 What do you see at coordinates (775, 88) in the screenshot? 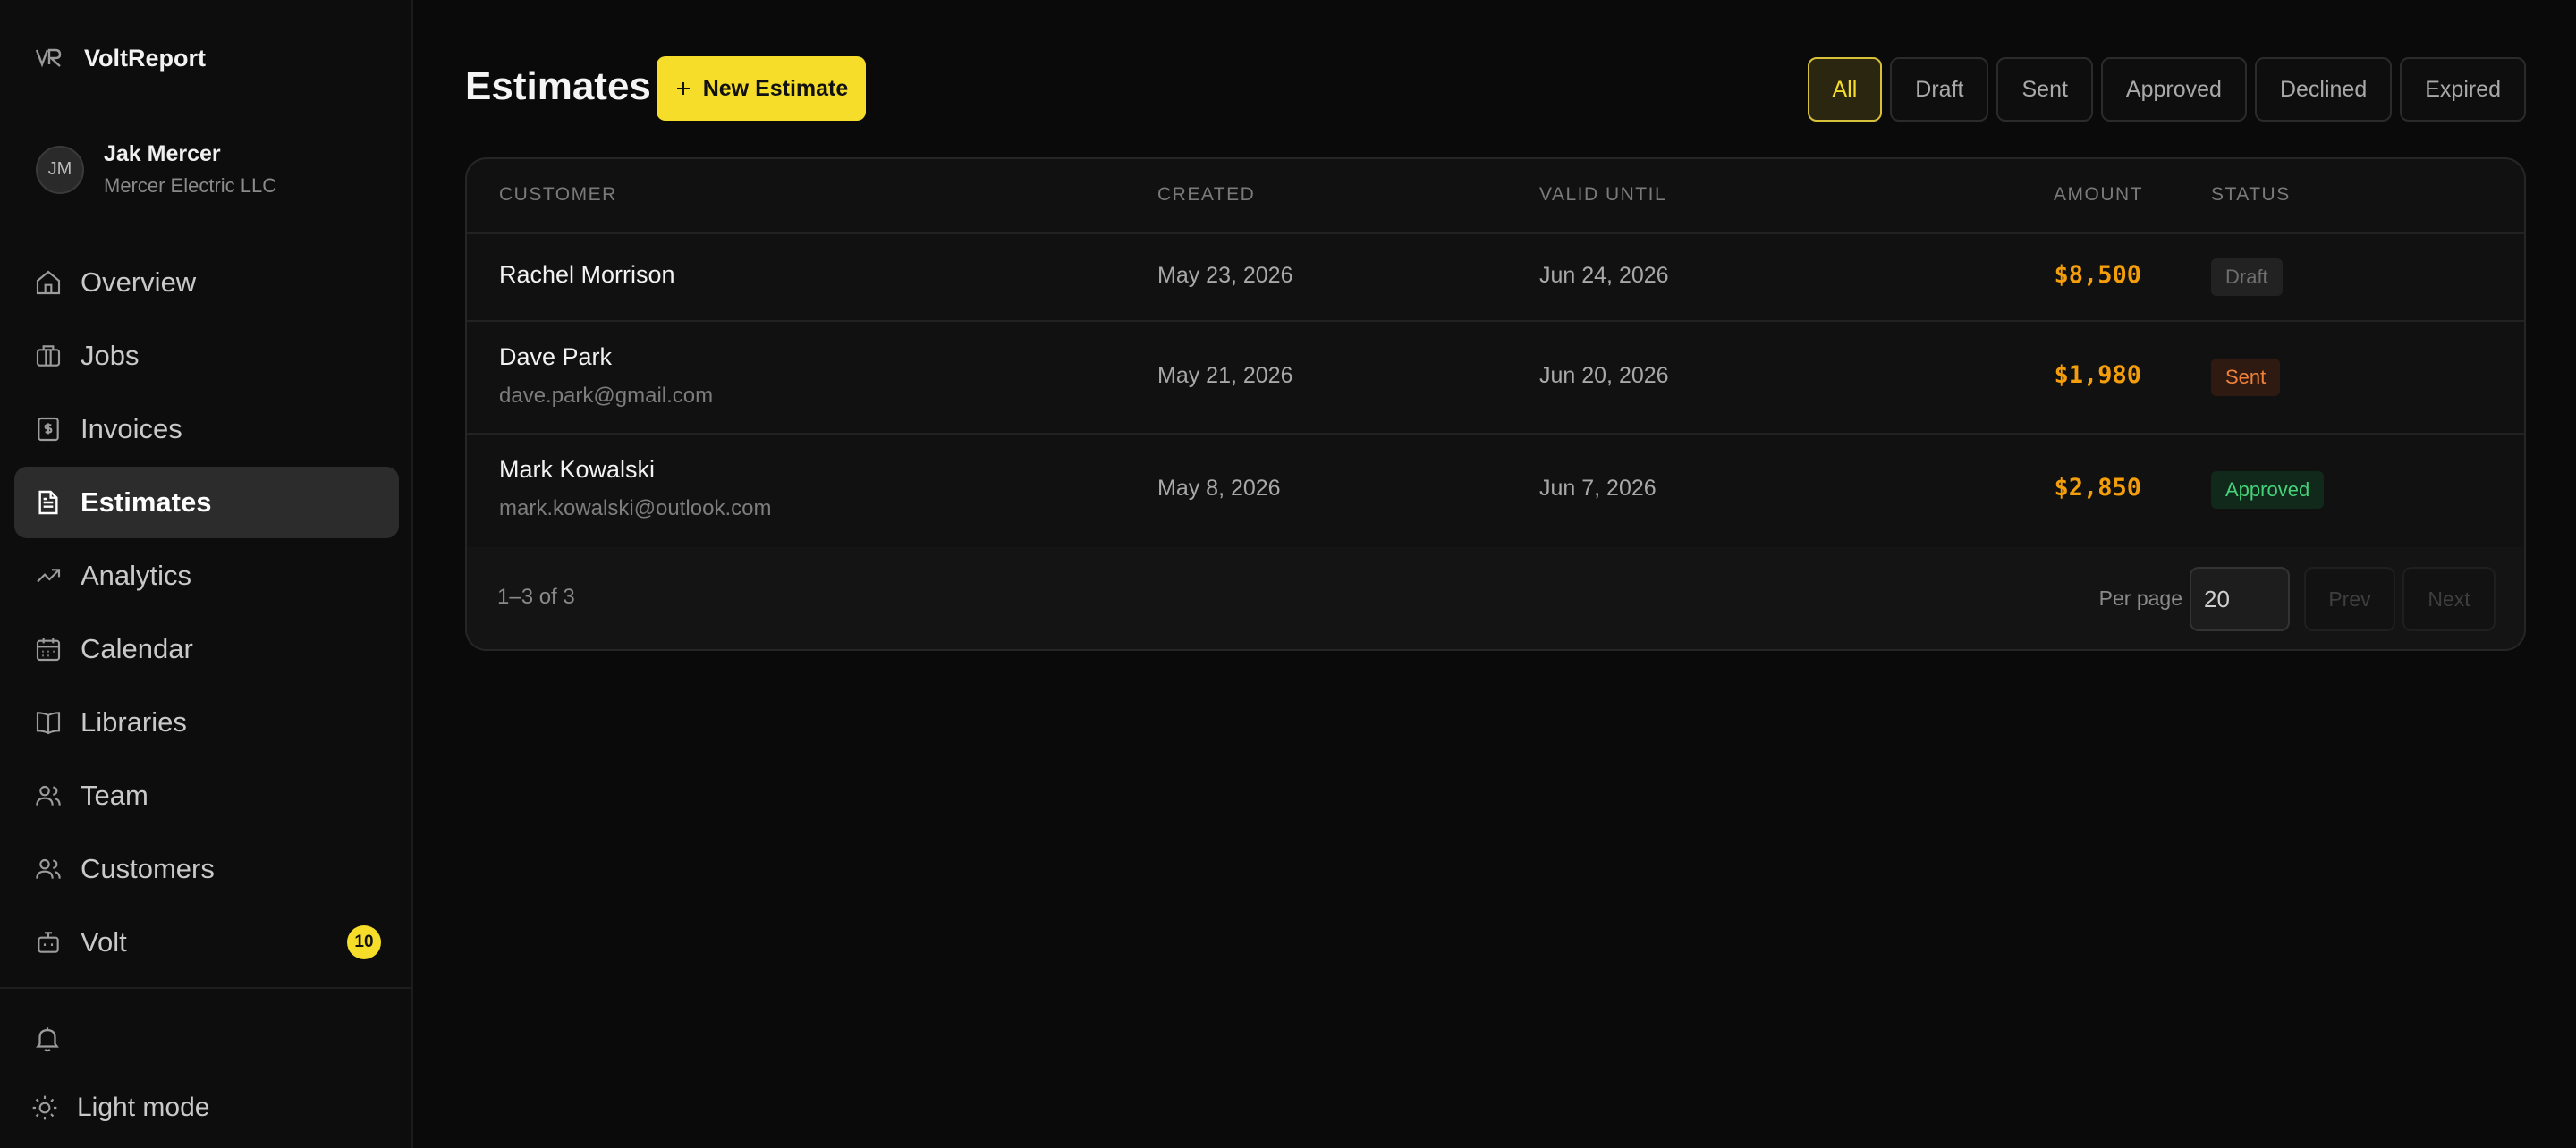
I see `new-estimate-label: New Estimate` at bounding box center [775, 88].